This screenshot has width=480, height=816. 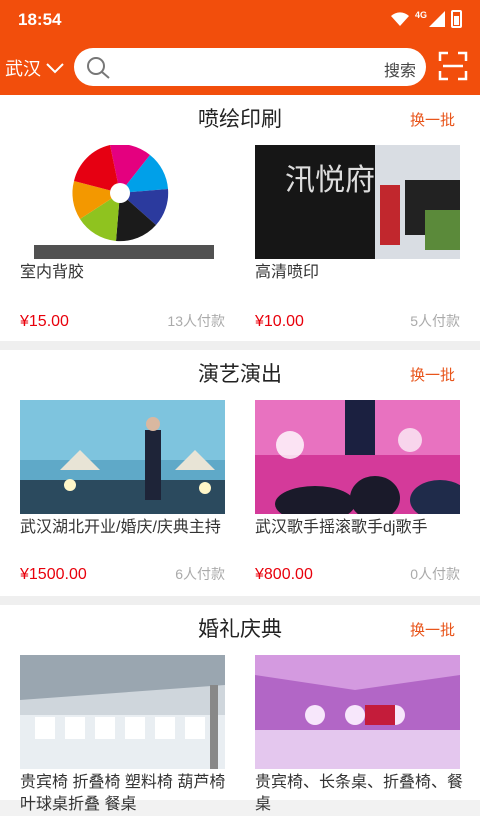 What do you see at coordinates (55, 68) in the screenshot?
I see `chevron-down-icon` at bounding box center [55, 68].